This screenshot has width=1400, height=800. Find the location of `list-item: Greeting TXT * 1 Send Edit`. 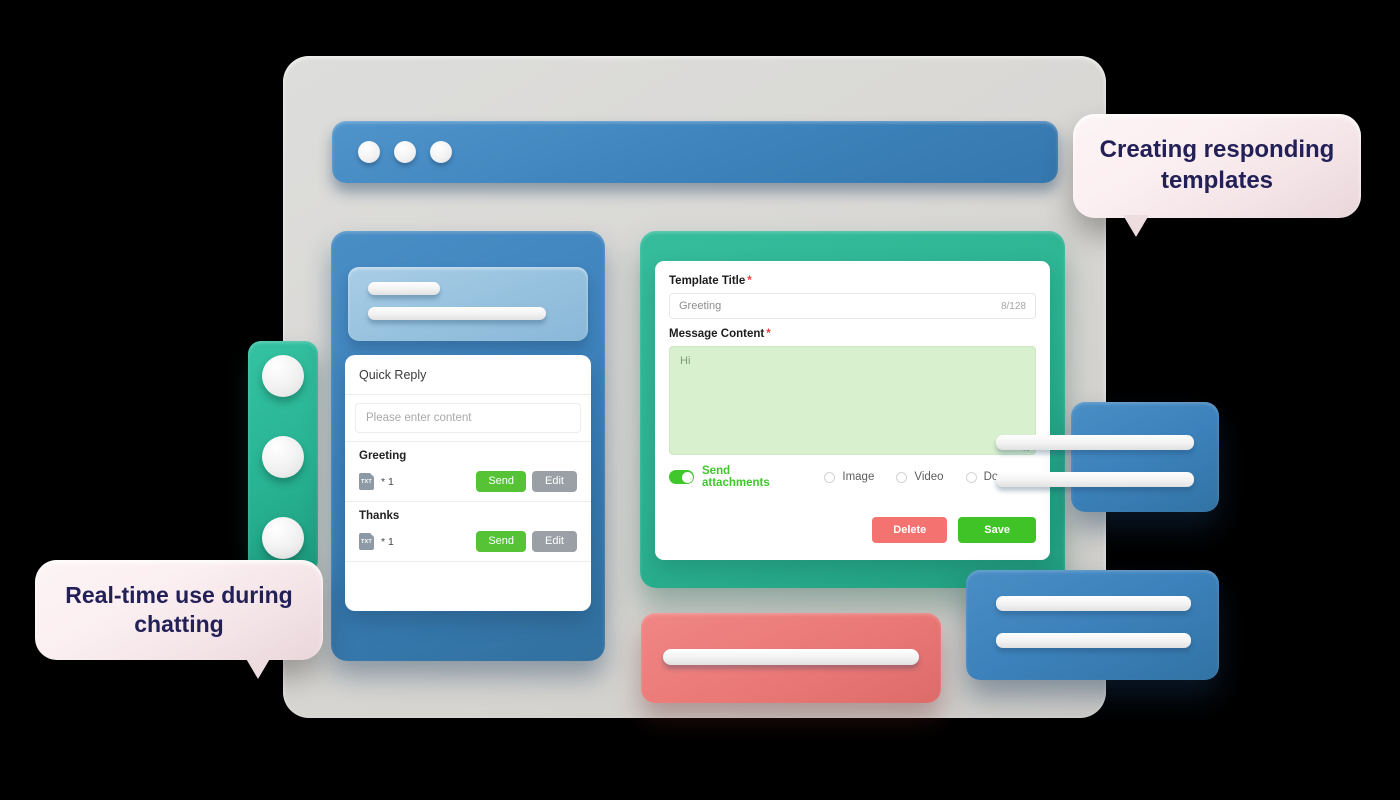

list-item: Greeting TXT * 1 Send Edit is located at coordinates (468, 471).